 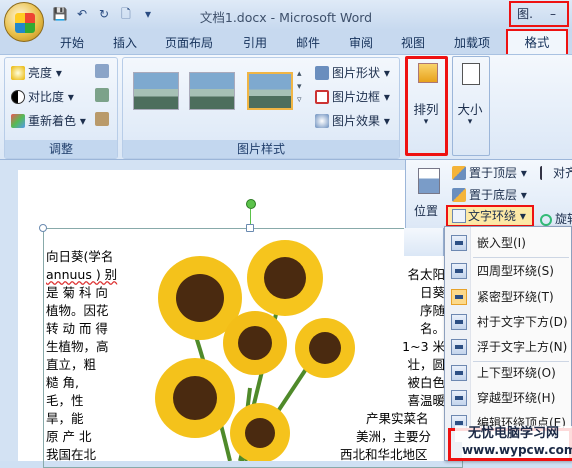 I want to click on resize-handle-top-left, so click(x=43, y=228).